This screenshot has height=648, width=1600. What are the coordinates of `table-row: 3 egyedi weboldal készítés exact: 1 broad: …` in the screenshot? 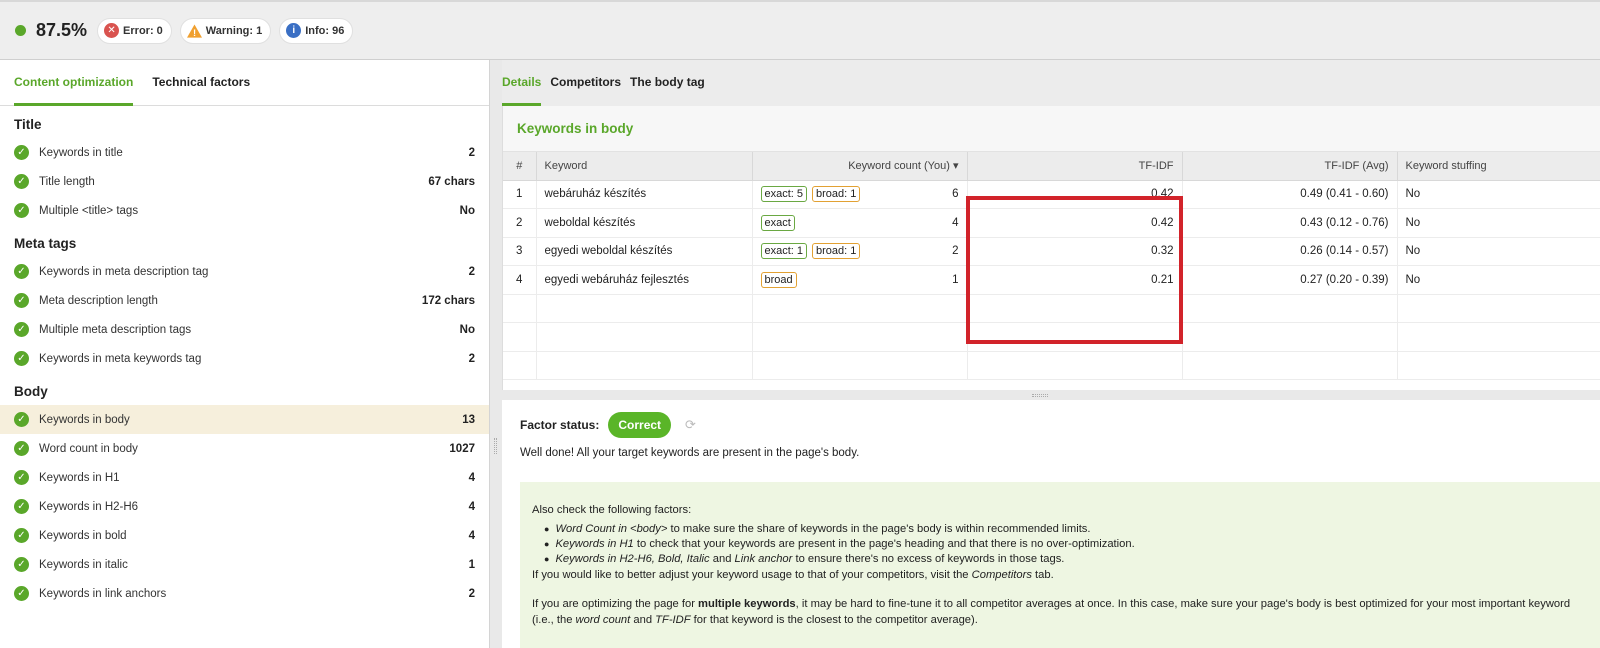 It's located at (1051, 251).